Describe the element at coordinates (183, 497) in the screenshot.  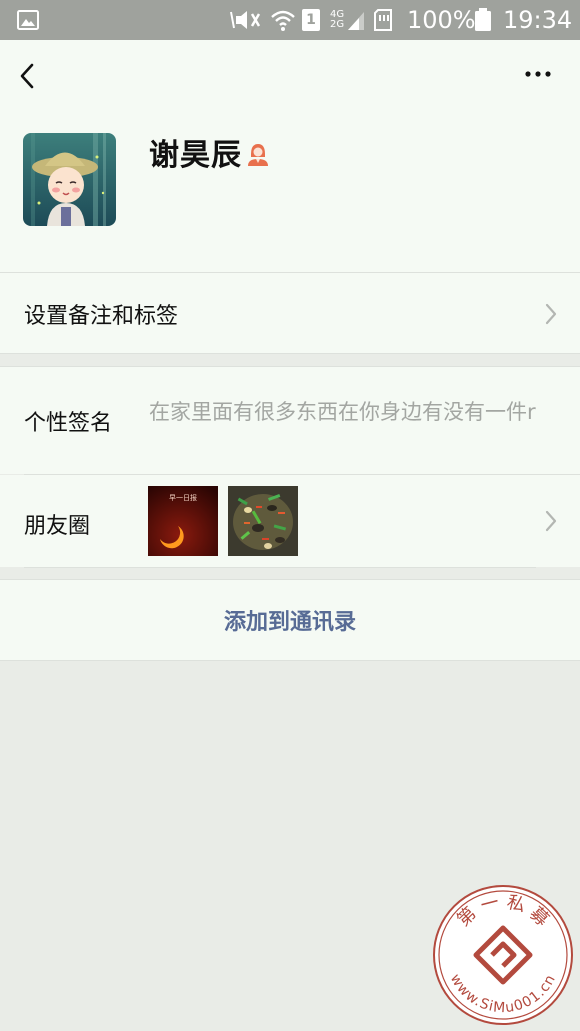
I see `thumbnail-caption: 早一日报` at that location.